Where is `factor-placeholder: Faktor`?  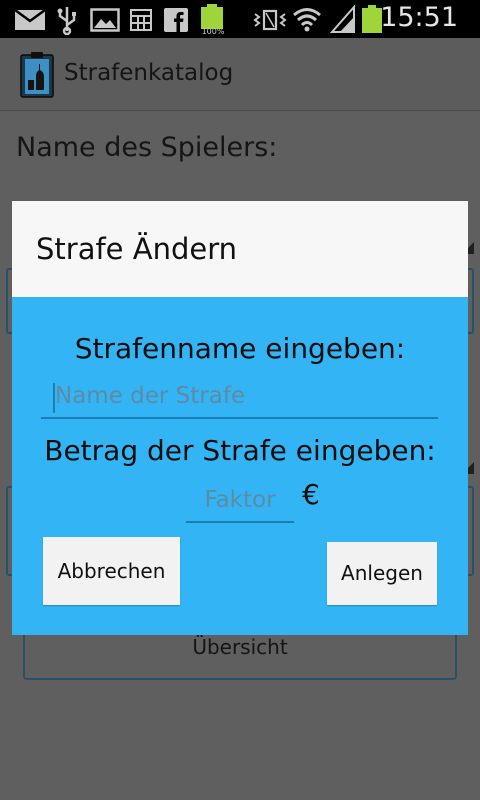
factor-placeholder: Faktor is located at coordinates (240, 500).